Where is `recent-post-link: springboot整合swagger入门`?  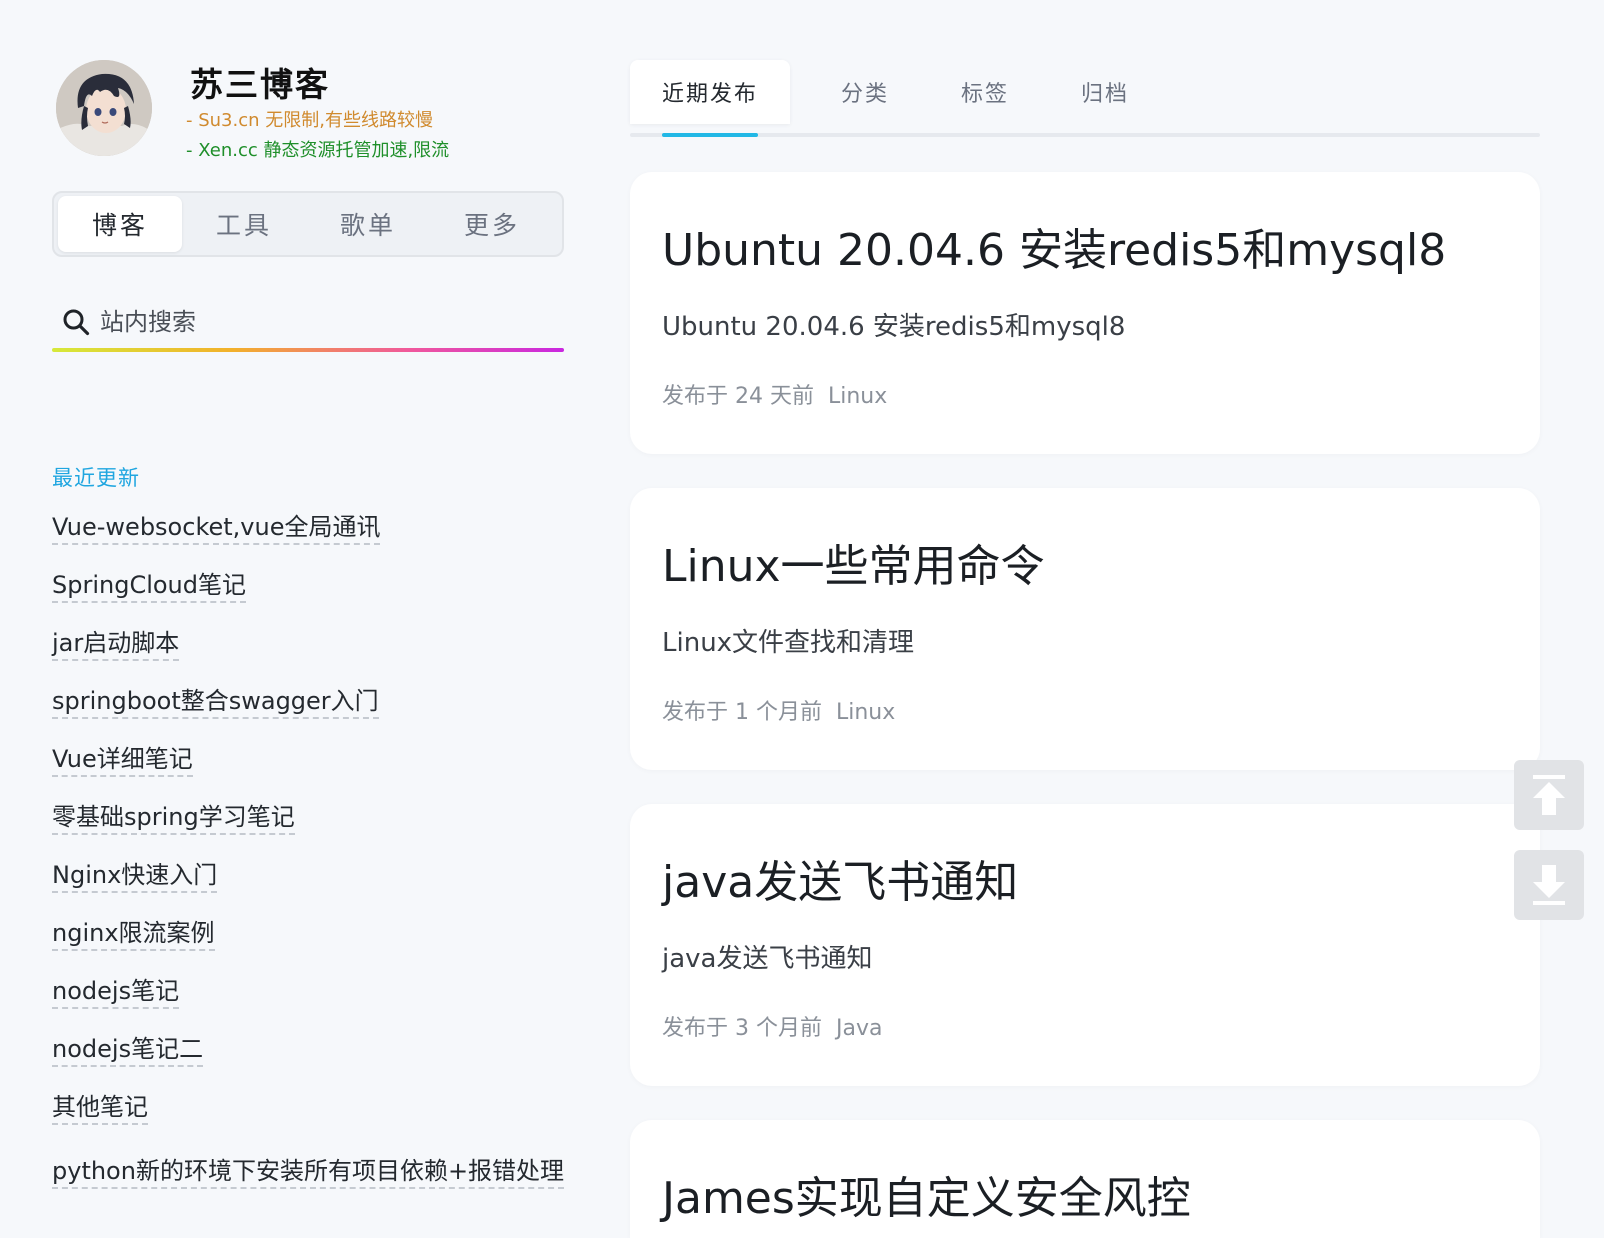
recent-post-link: springboot整合swagger入门 is located at coordinates (215, 703).